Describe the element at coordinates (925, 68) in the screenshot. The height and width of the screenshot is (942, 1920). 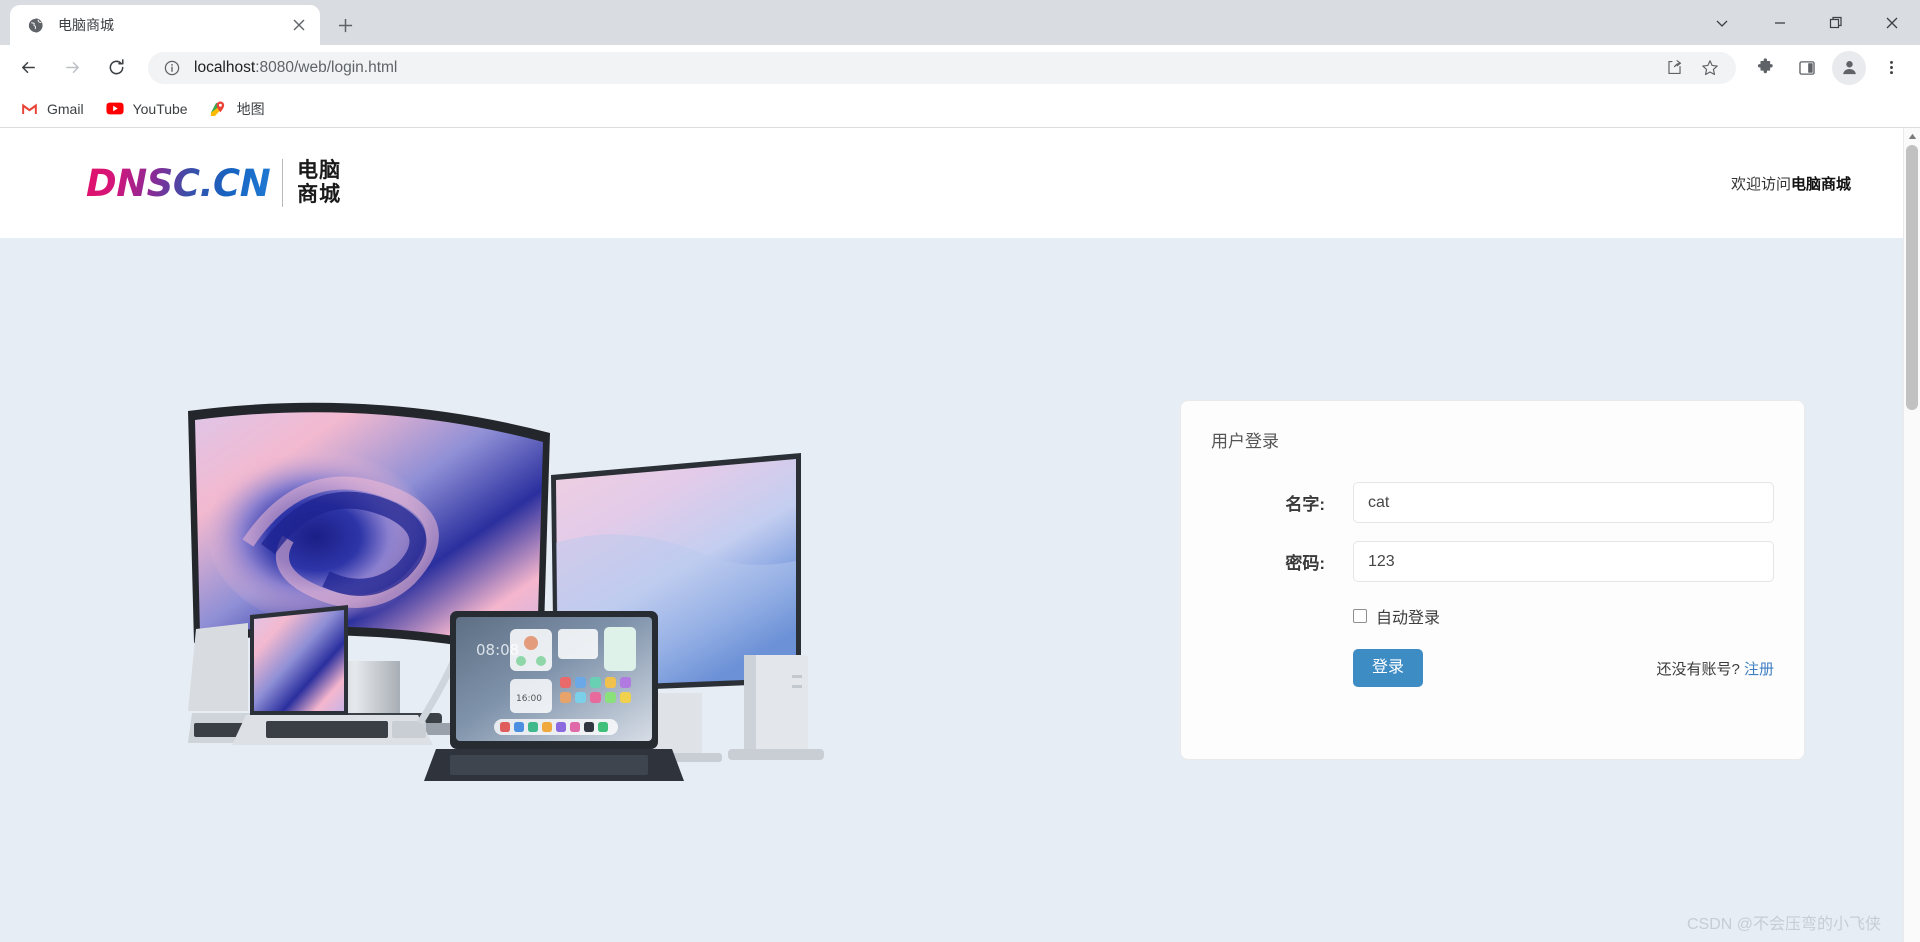
I see `address-bar-text: localhost:8080/web/login.html` at that location.